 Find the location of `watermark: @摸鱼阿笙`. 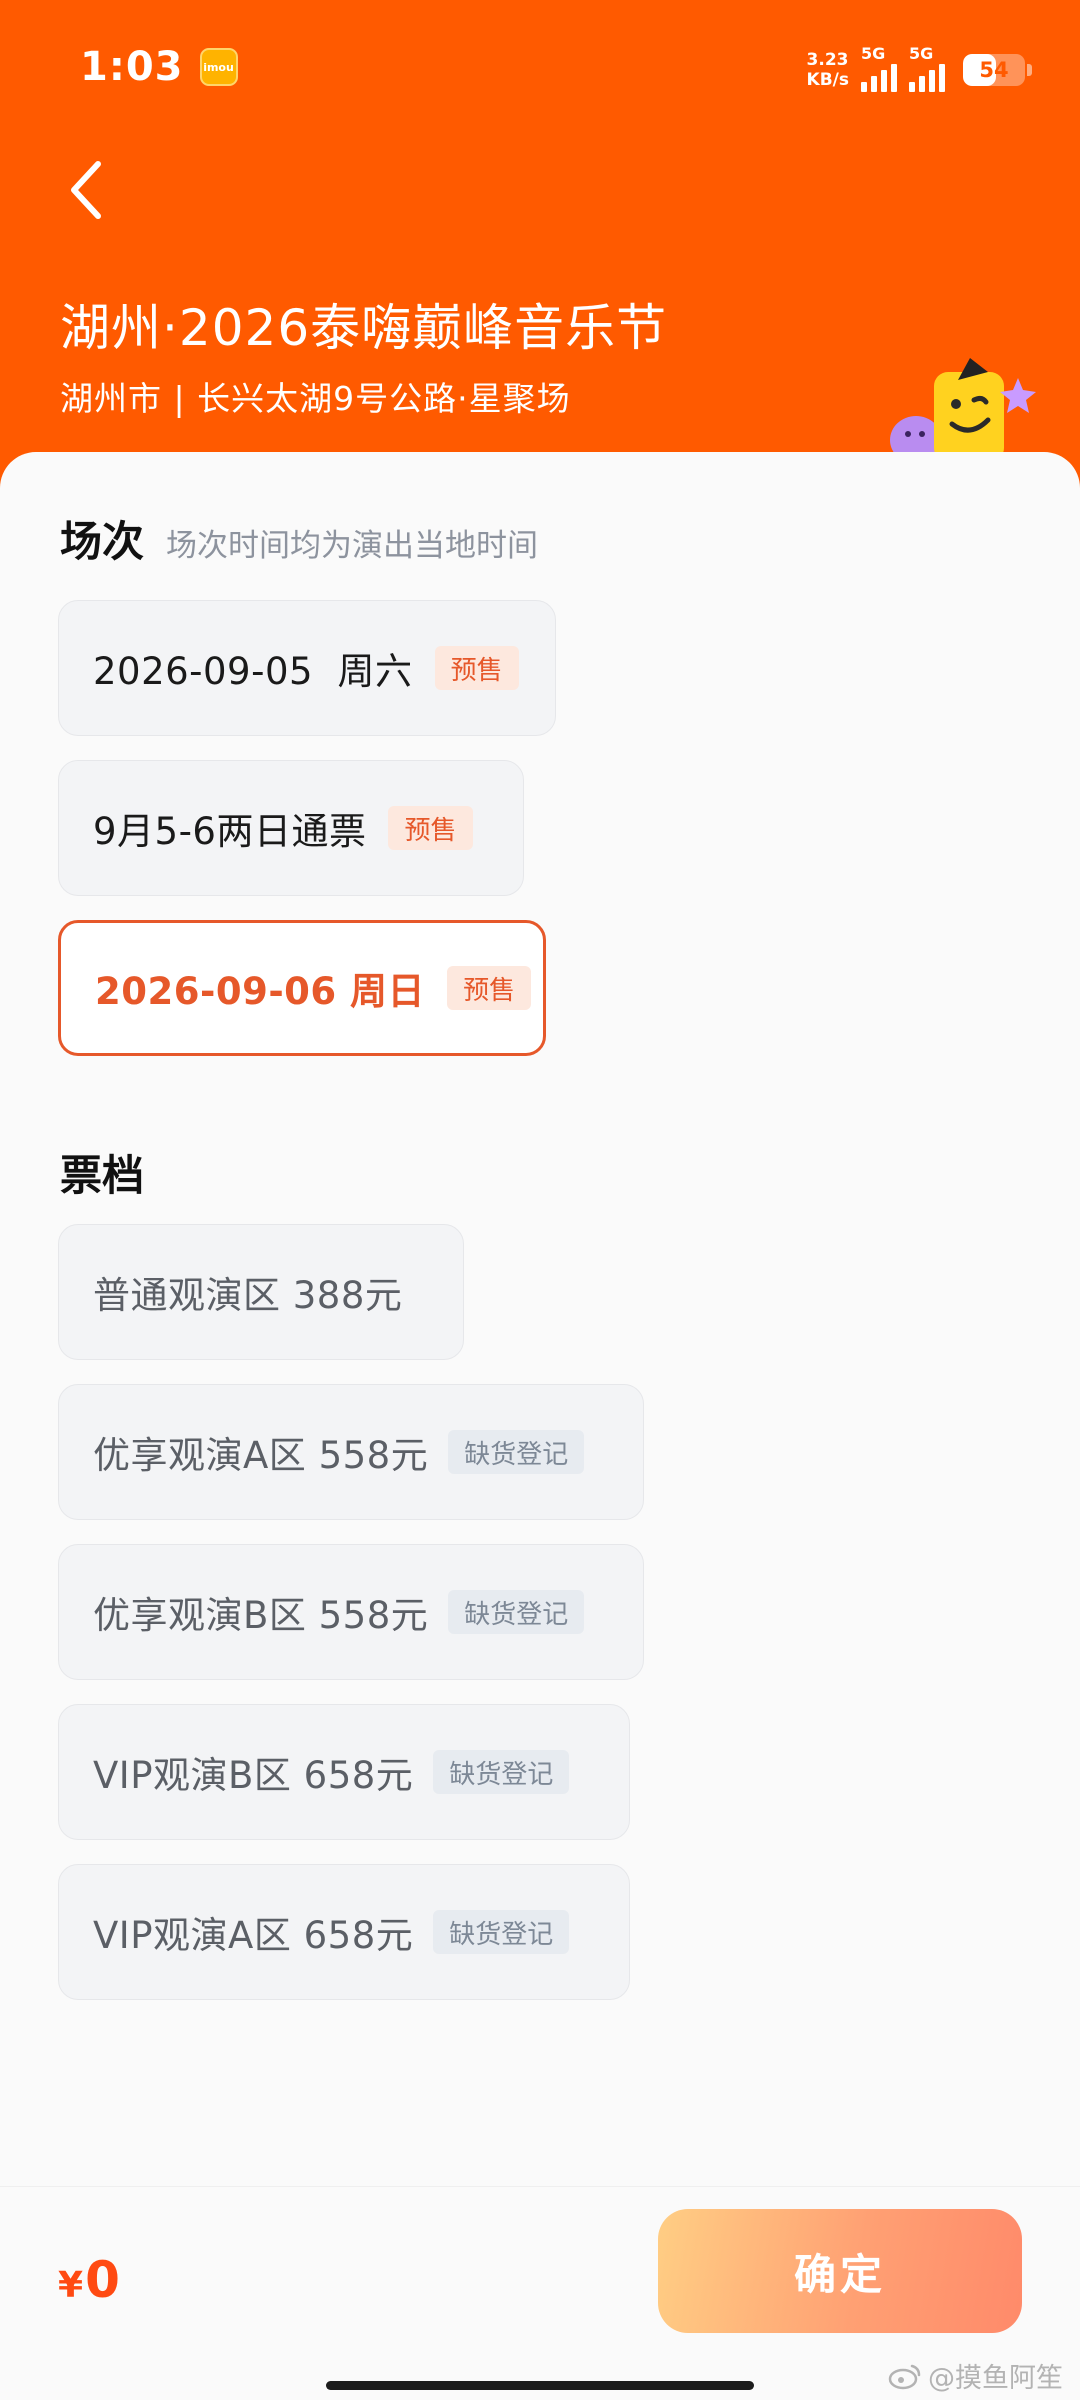

watermark: @摸鱼阿笙 is located at coordinates (975, 2375).